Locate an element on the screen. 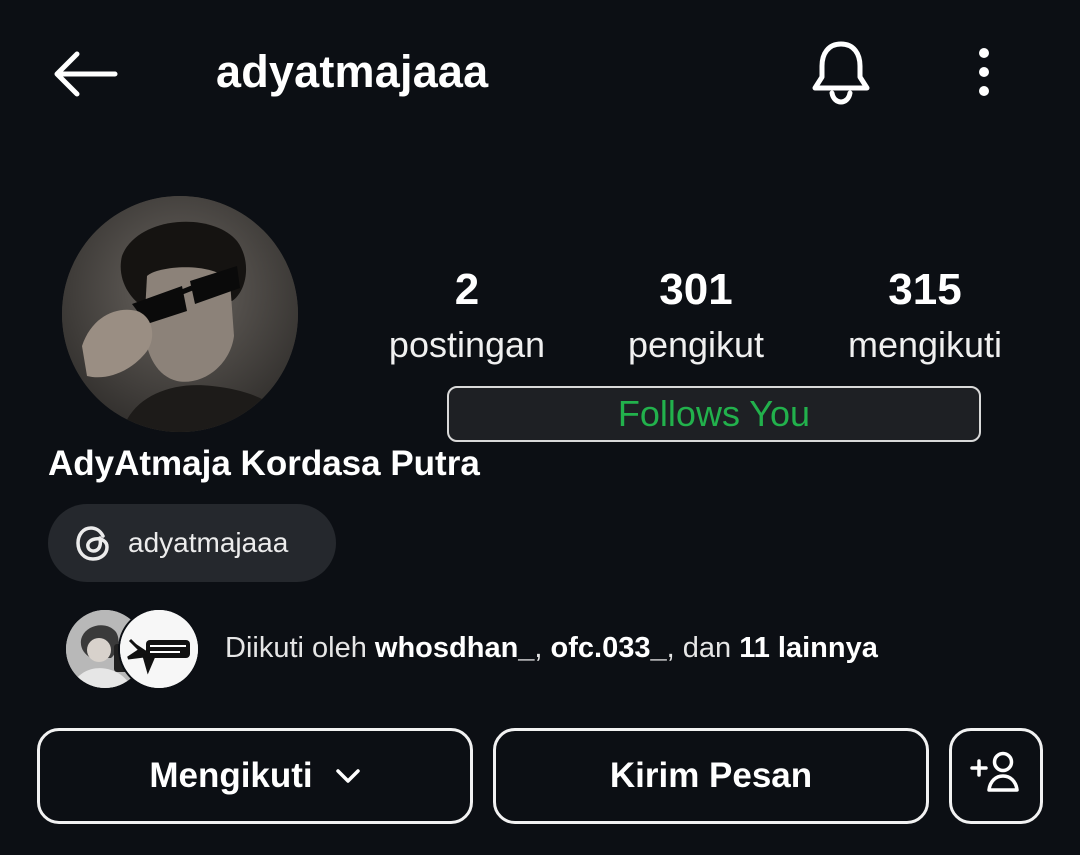  followed-by-sep1: , is located at coordinates (538, 648).